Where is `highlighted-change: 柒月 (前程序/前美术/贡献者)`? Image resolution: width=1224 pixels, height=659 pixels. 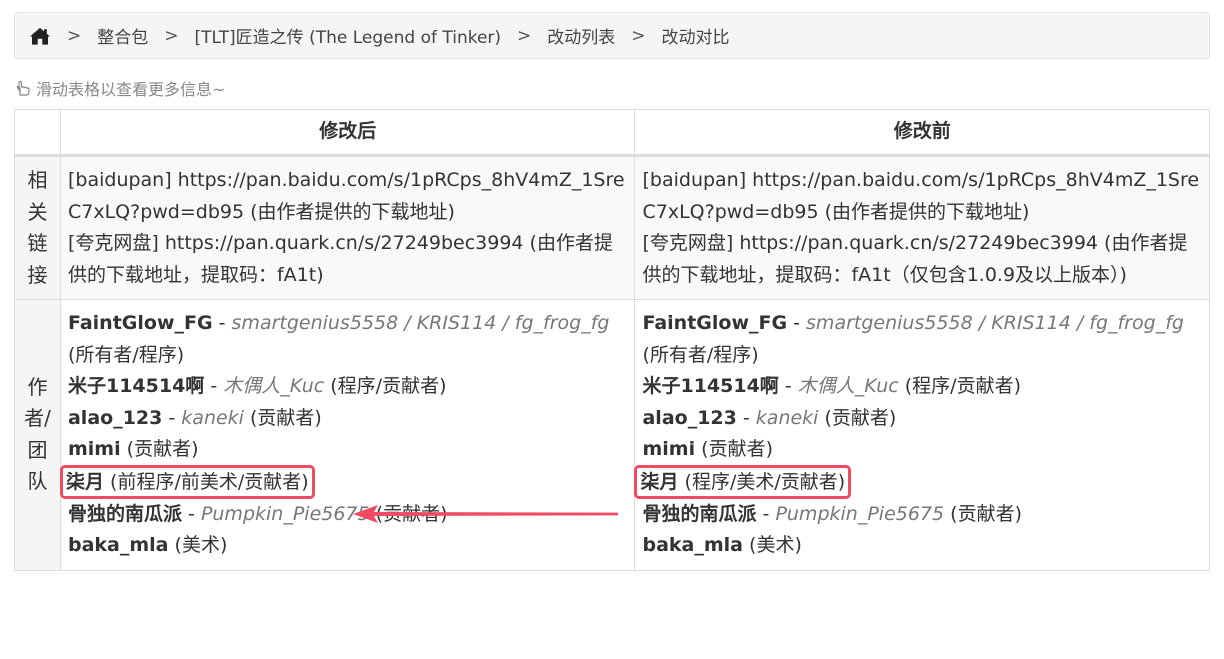 highlighted-change: 柒月 (前程序/前美术/贡献者) is located at coordinates (187, 481).